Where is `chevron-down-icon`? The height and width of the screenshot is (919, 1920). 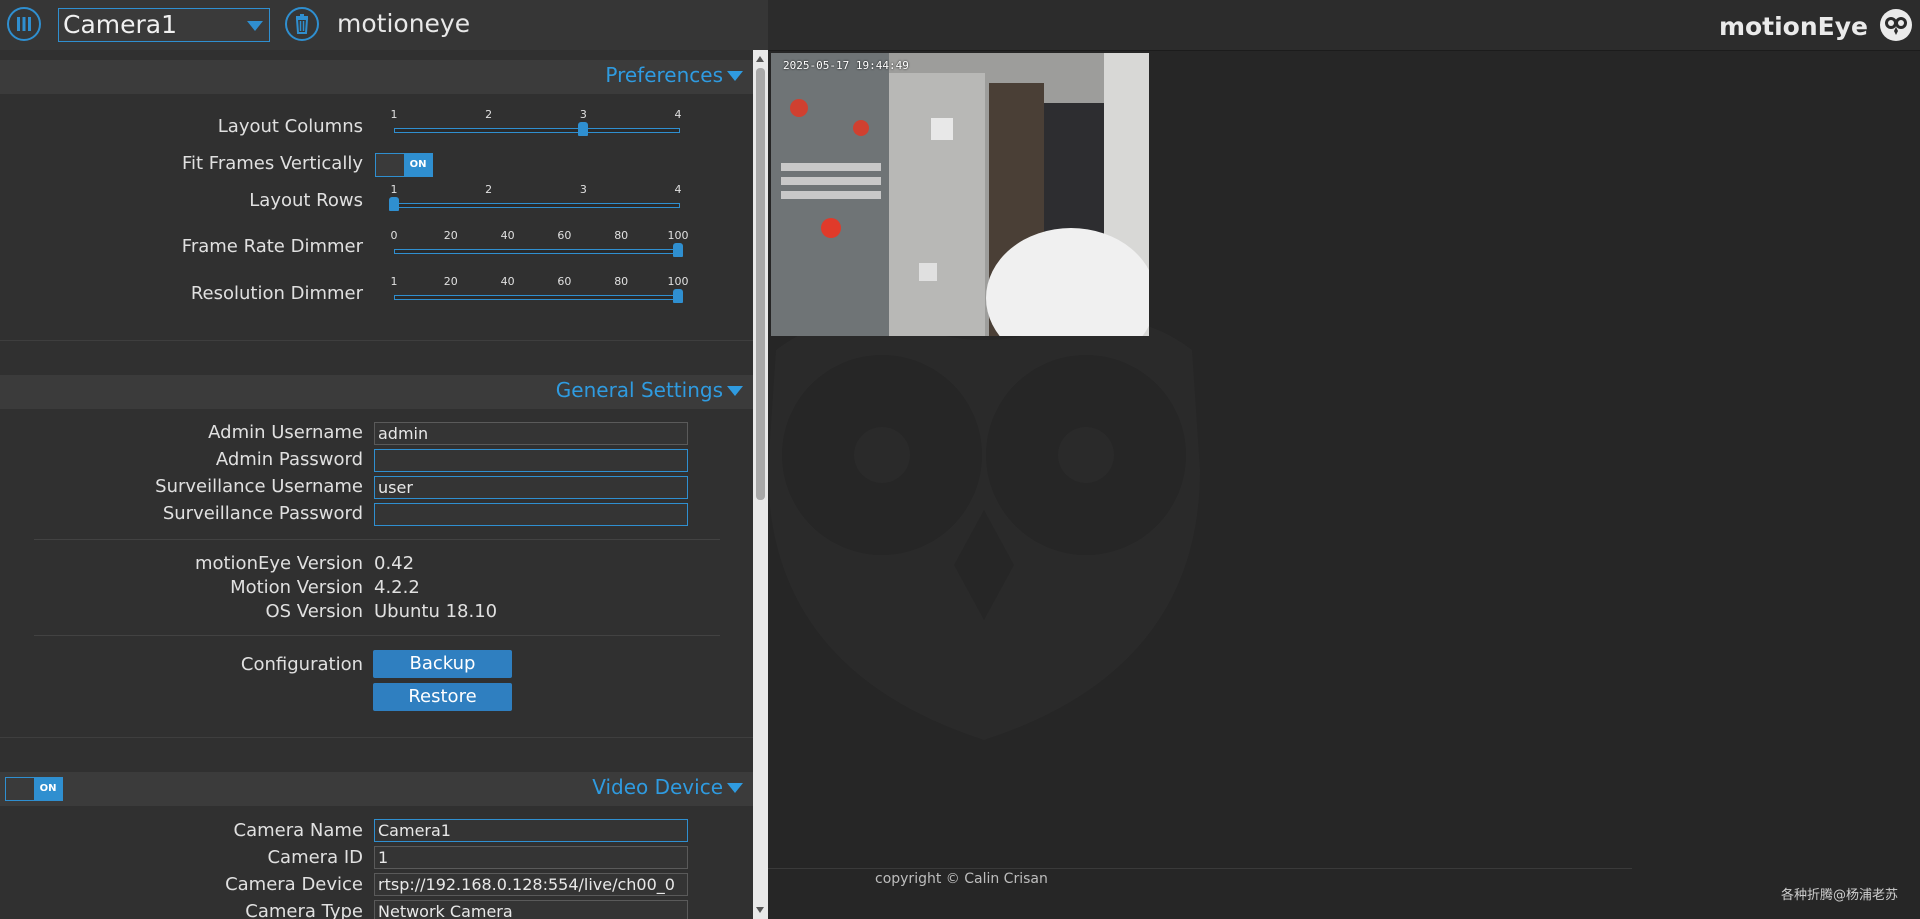
chevron-down-icon is located at coordinates (255, 26).